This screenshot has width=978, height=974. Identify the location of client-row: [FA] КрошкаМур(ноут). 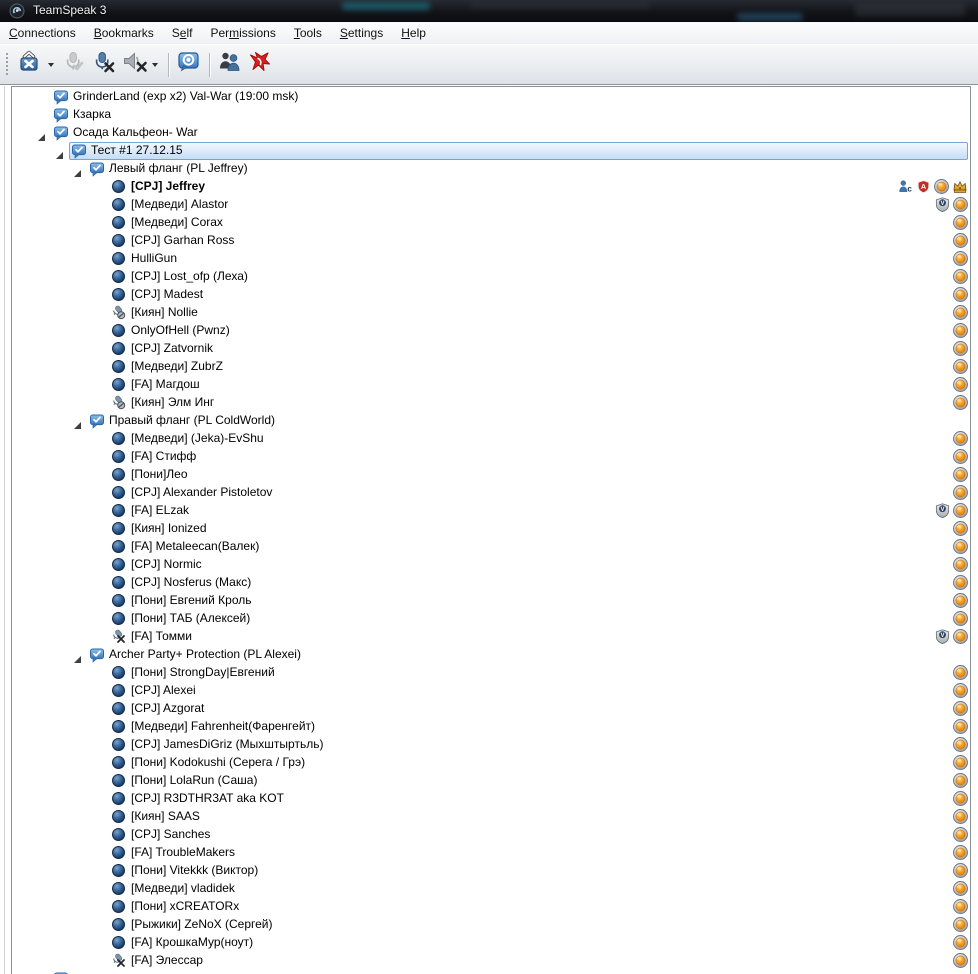
(491, 943).